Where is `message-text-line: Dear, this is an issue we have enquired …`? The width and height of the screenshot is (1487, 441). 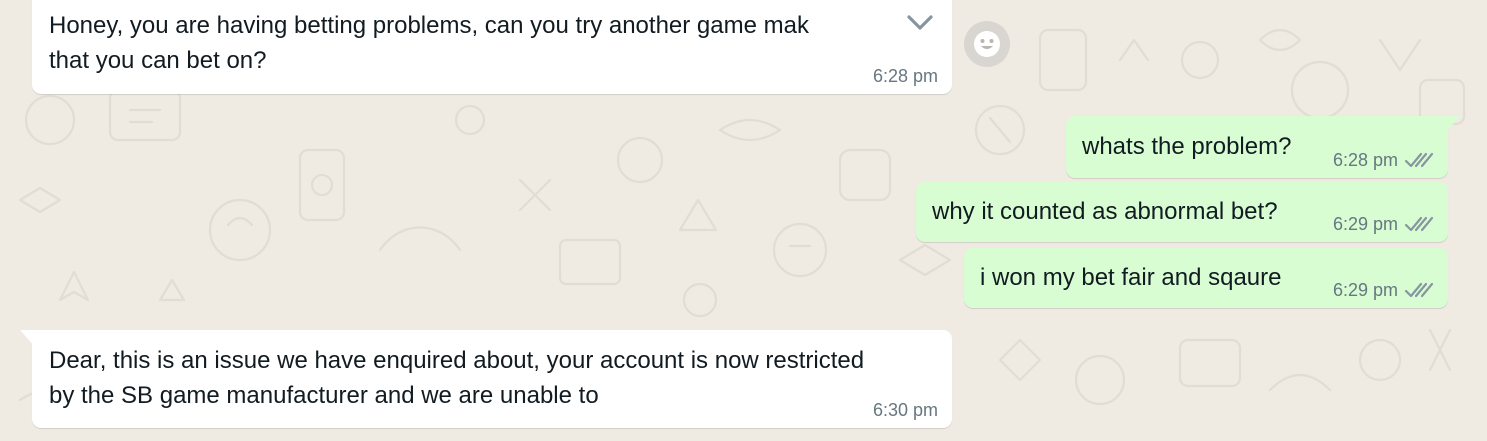
message-text-line: Dear, this is an issue we have enquired … is located at coordinates (457, 360).